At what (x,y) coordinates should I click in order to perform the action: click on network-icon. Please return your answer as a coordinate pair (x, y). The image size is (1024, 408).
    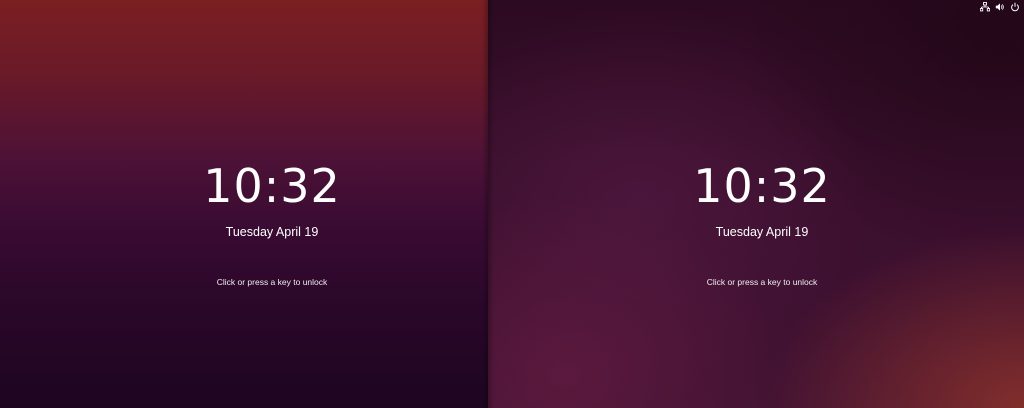
    Looking at the image, I should click on (985, 7).